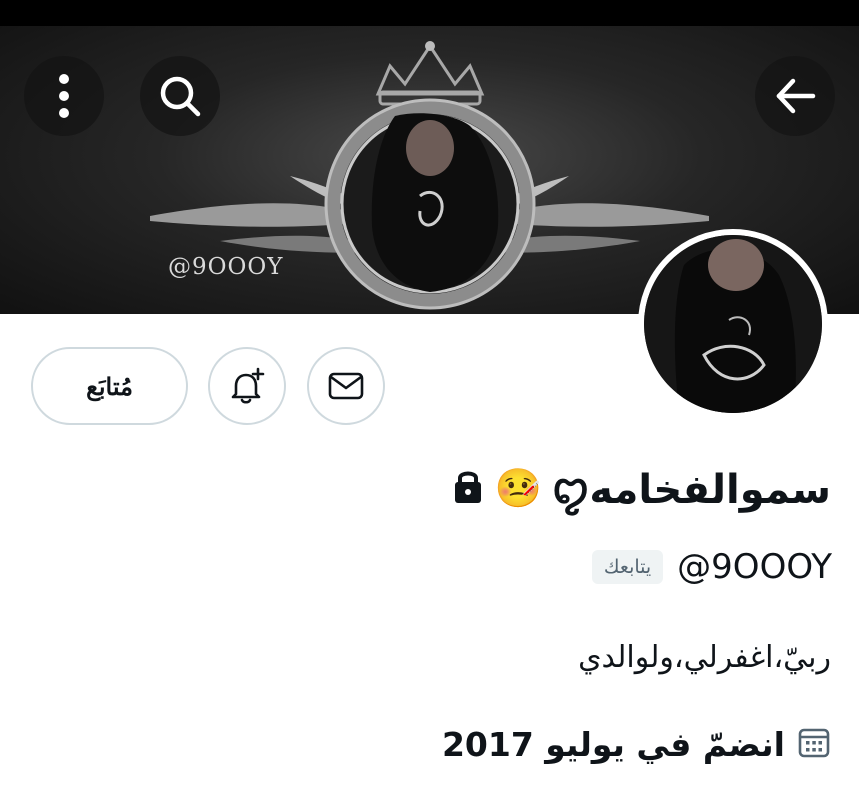  What do you see at coordinates (754, 567) in the screenshot?
I see `user-handle: @9OOOY` at bounding box center [754, 567].